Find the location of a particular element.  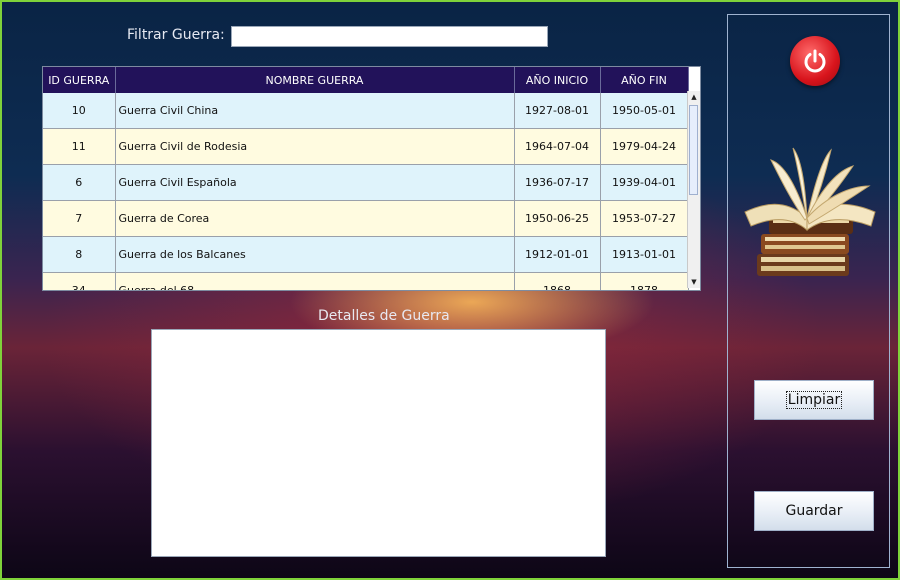

scroll-thumb is located at coordinates (693, 150).